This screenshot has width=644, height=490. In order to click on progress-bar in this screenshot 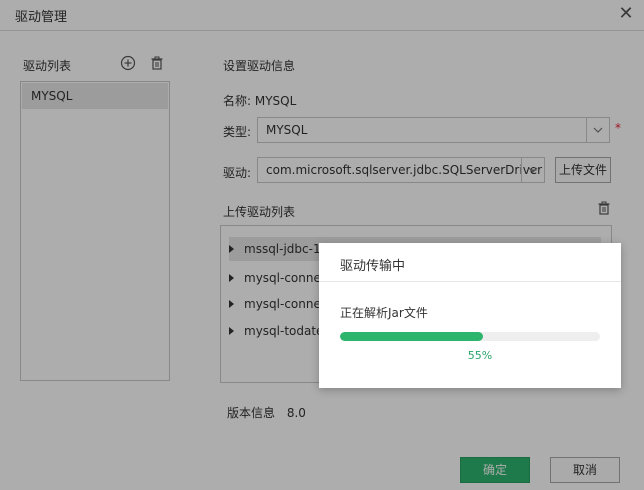, I will do `click(470, 336)`.